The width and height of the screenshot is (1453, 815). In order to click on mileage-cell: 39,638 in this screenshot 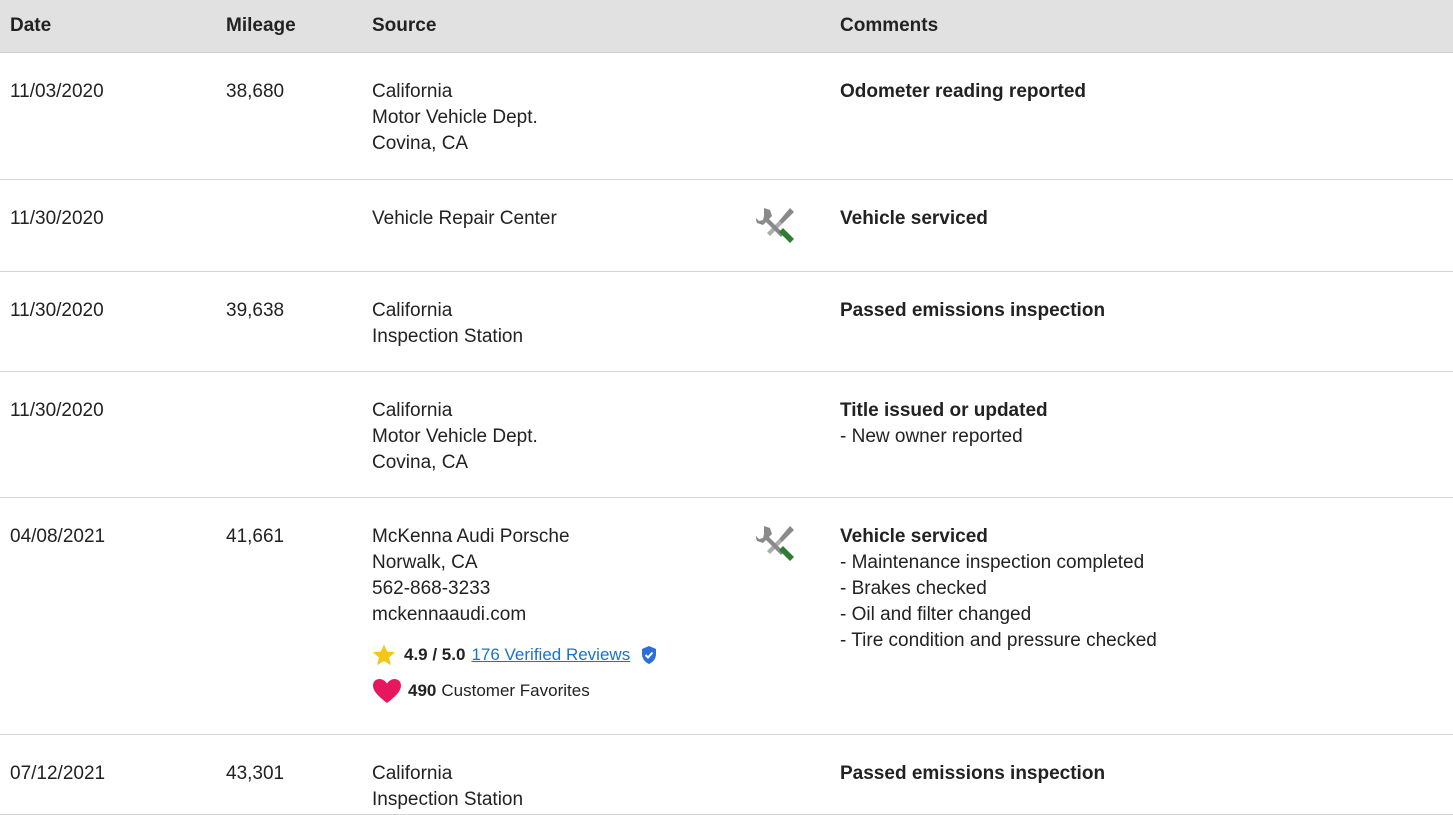, I will do `click(299, 321)`.